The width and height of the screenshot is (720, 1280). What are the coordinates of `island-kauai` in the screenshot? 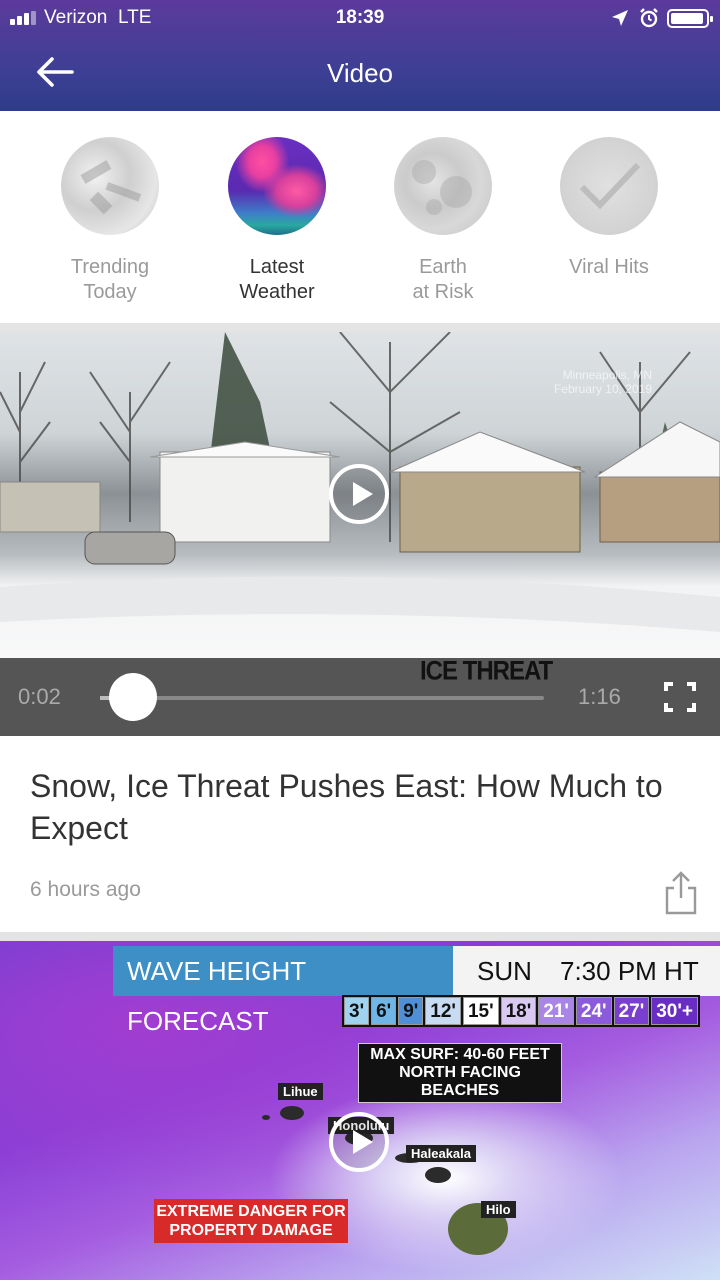 It's located at (292, 1113).